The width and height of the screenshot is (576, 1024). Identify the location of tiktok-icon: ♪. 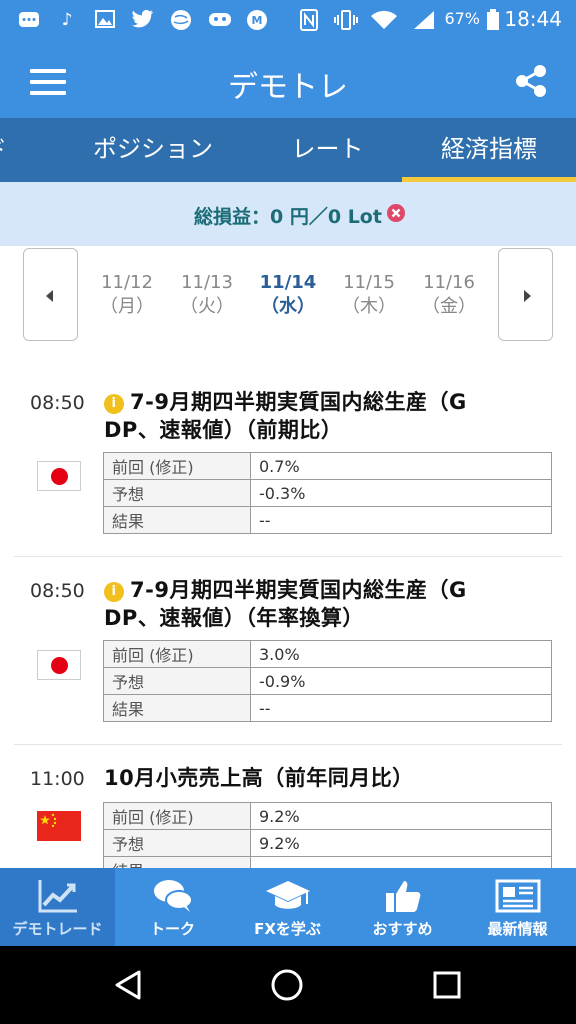
(67, 20).